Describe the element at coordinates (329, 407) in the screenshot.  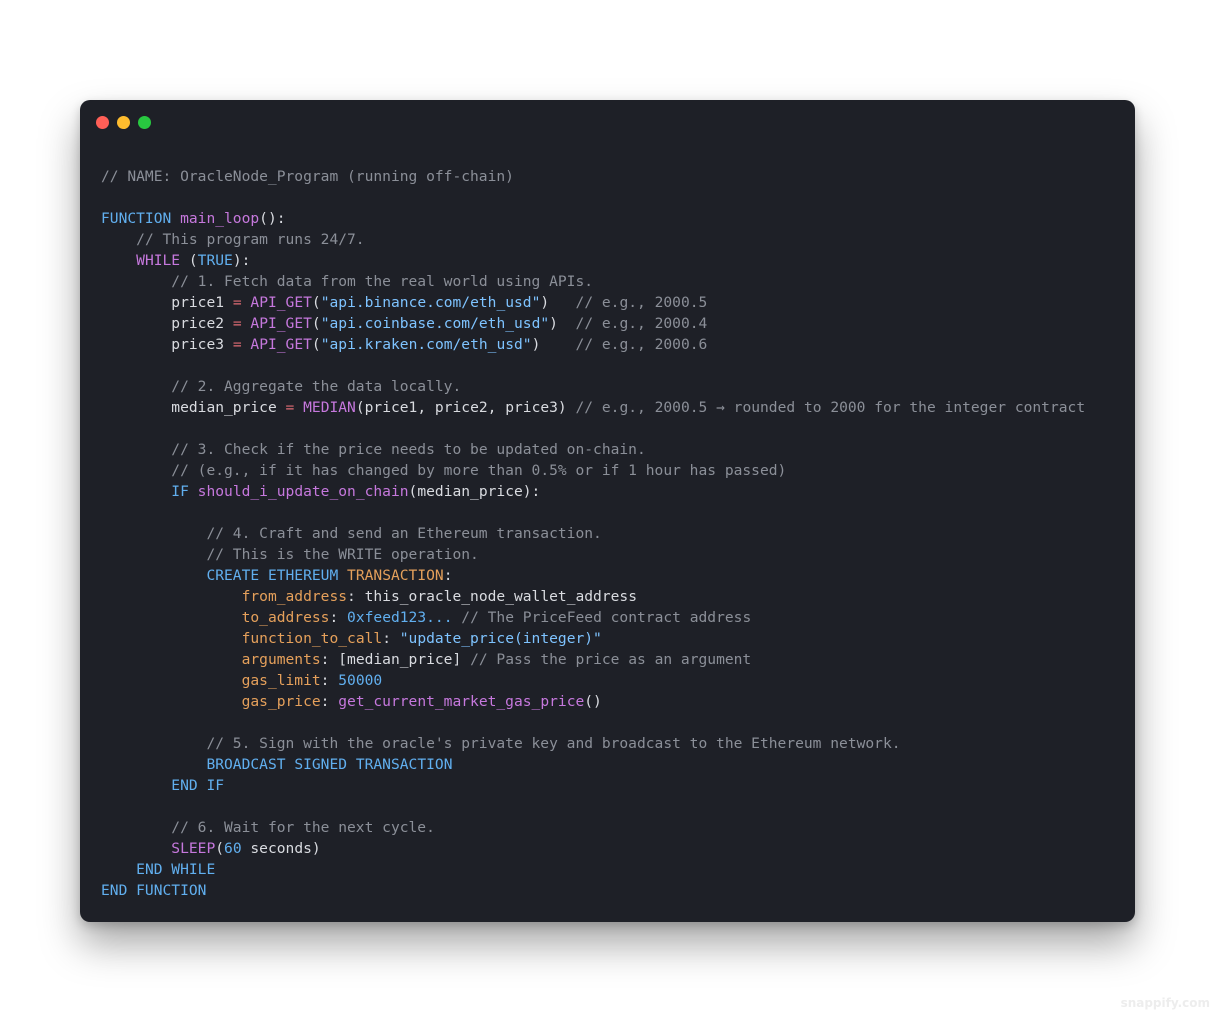
I see `function-call: MEDIAN` at that location.